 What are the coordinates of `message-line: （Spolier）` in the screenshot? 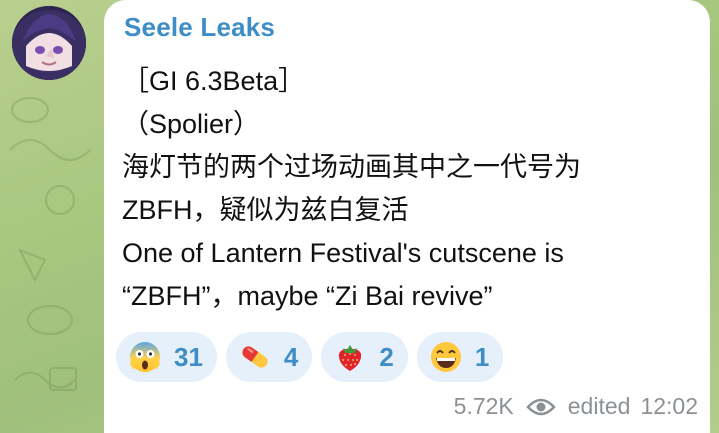 It's located at (191, 124).